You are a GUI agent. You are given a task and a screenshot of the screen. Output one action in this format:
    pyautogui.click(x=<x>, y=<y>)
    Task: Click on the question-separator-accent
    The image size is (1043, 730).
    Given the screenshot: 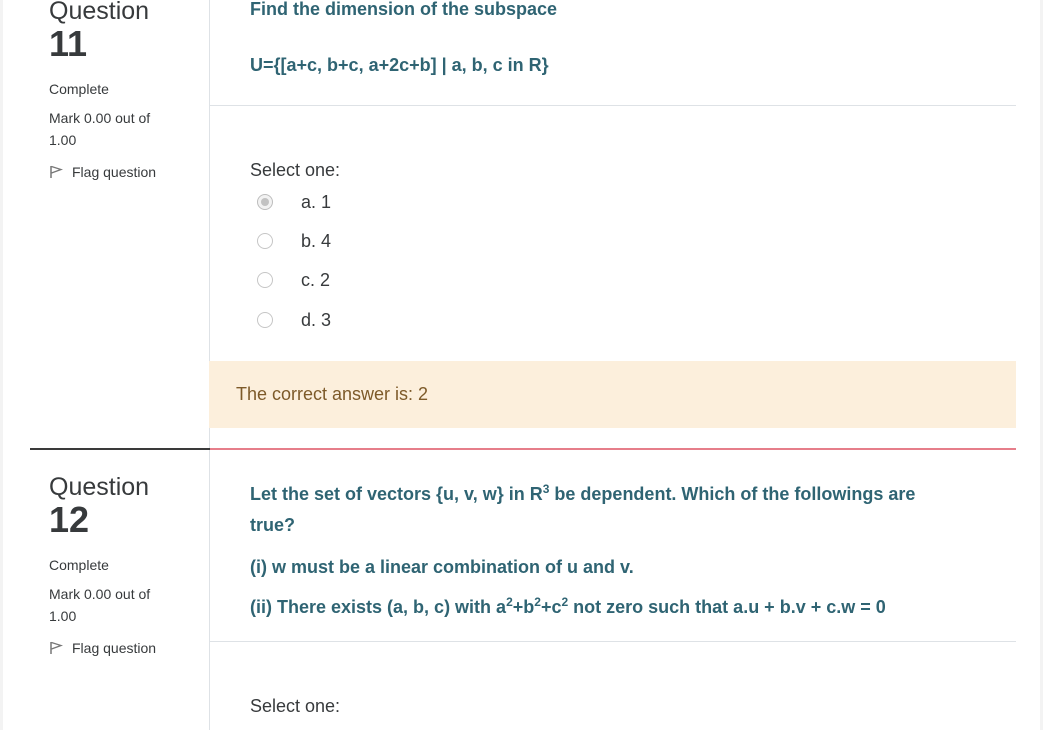 What is the action you would take?
    pyautogui.click(x=613, y=449)
    